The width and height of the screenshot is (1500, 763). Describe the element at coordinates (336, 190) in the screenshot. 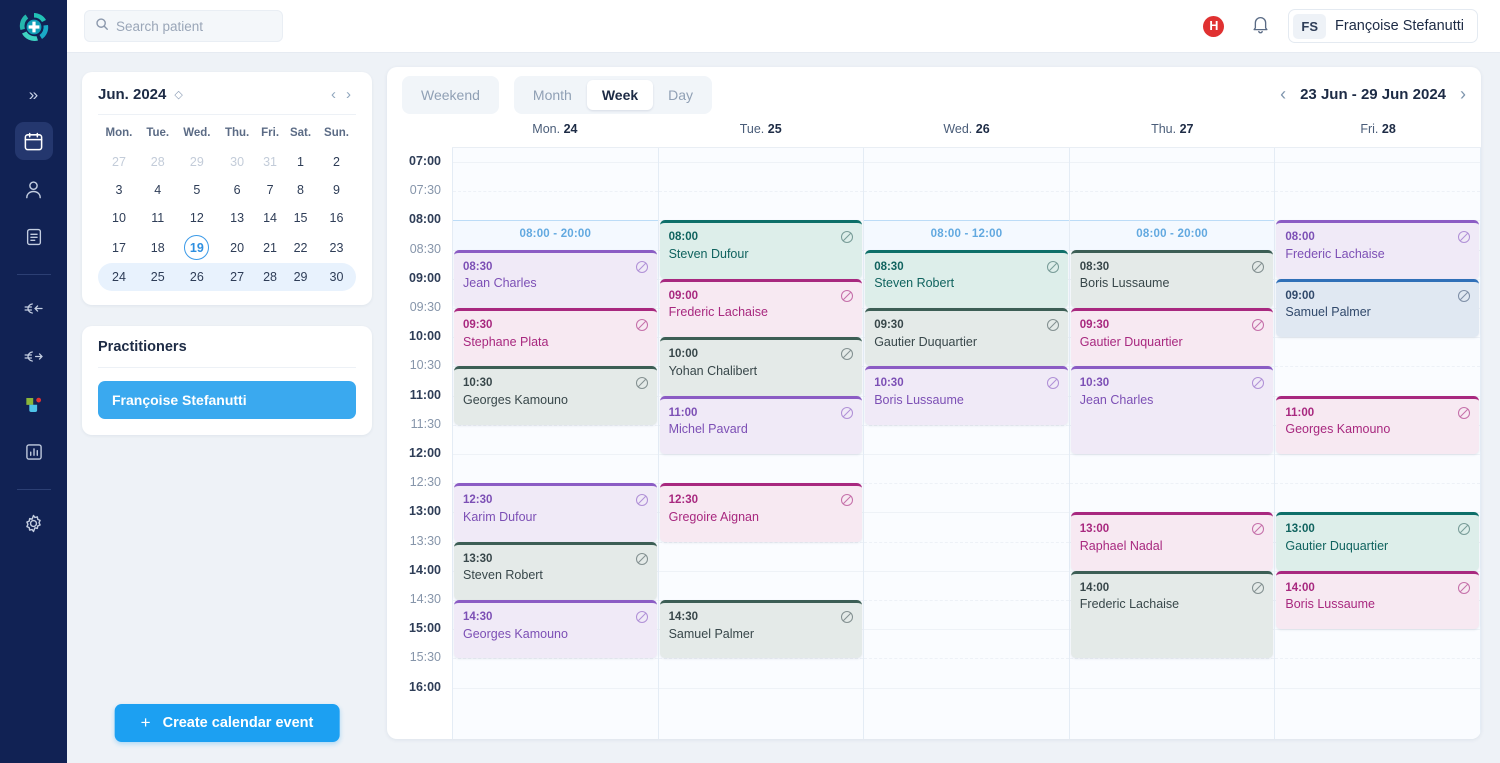

I see `mini-calendar-day: 9` at that location.